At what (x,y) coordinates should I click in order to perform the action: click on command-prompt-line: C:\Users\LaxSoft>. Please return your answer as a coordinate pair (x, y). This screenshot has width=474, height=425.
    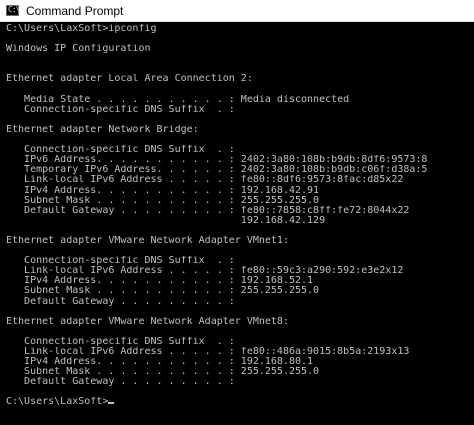
    Looking at the image, I should click on (240, 402).